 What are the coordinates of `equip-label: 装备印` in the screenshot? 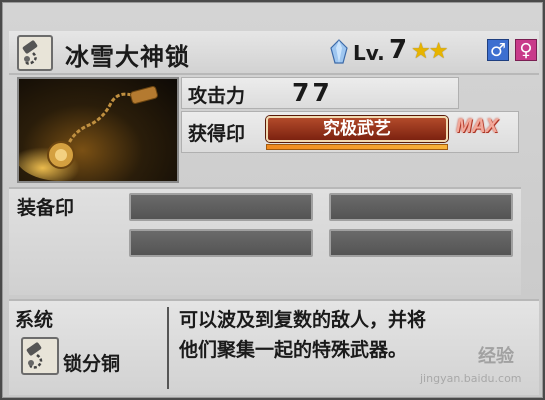 It's located at (46, 208).